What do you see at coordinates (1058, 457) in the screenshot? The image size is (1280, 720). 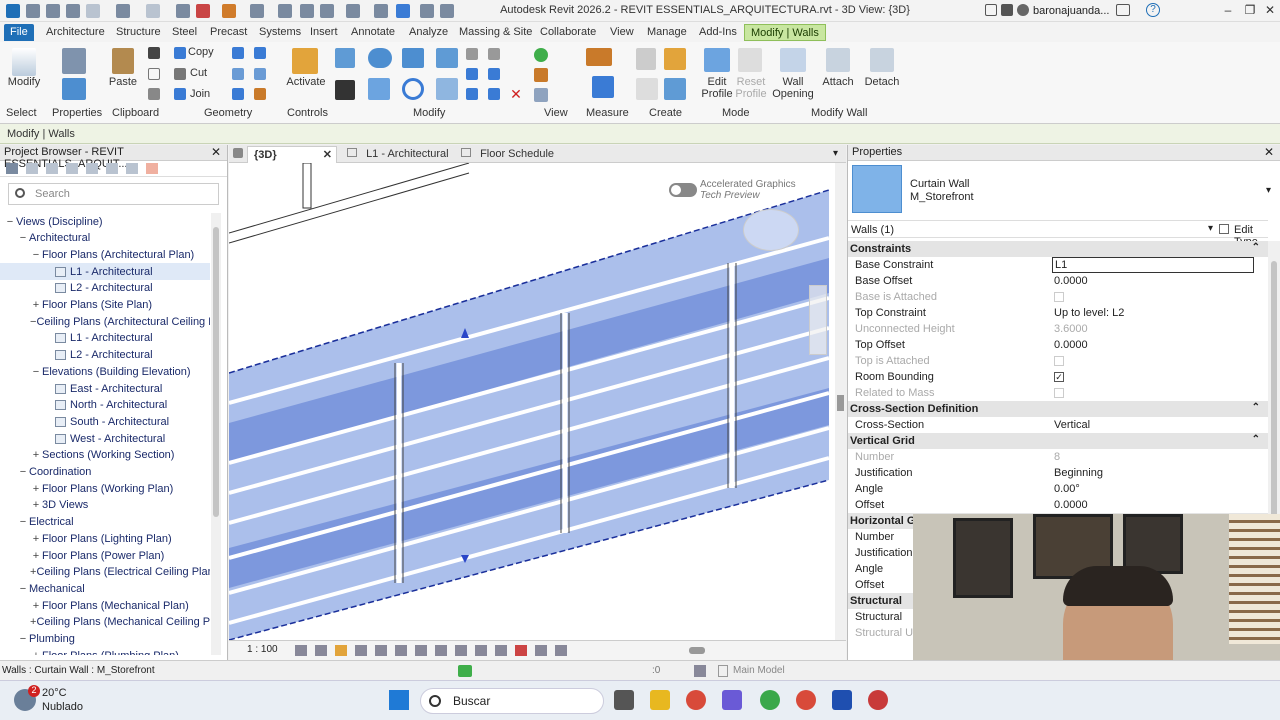 I see `property-row: Number 8` at bounding box center [1058, 457].